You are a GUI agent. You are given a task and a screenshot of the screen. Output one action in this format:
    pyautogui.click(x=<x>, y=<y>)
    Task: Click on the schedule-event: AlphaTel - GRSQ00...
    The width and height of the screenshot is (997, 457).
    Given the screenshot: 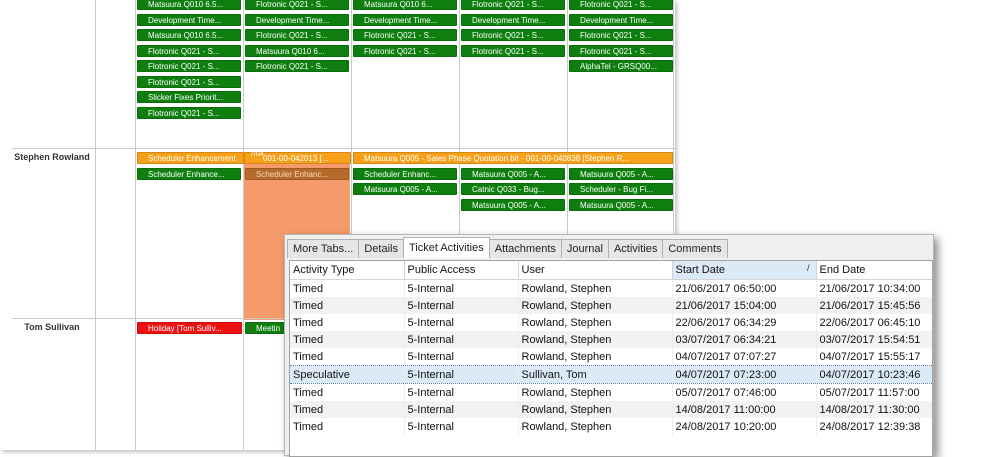 What is the action you would take?
    pyautogui.click(x=621, y=66)
    